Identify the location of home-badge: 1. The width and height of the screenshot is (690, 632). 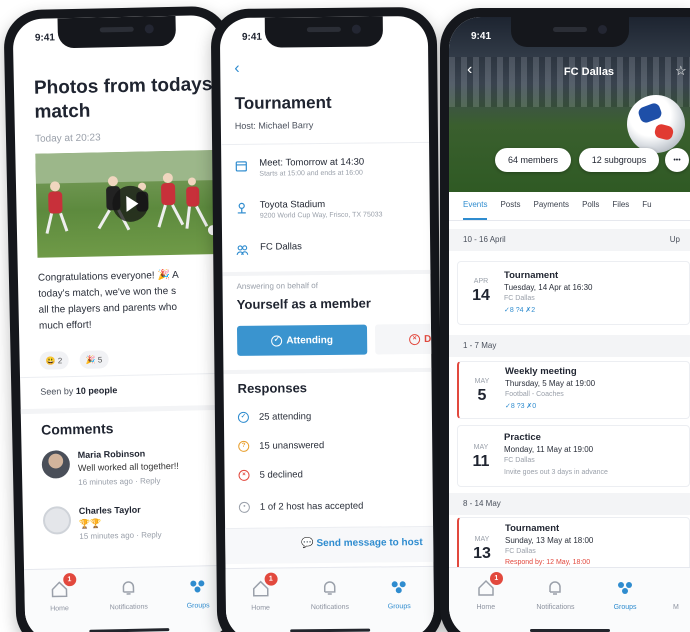
(271, 579).